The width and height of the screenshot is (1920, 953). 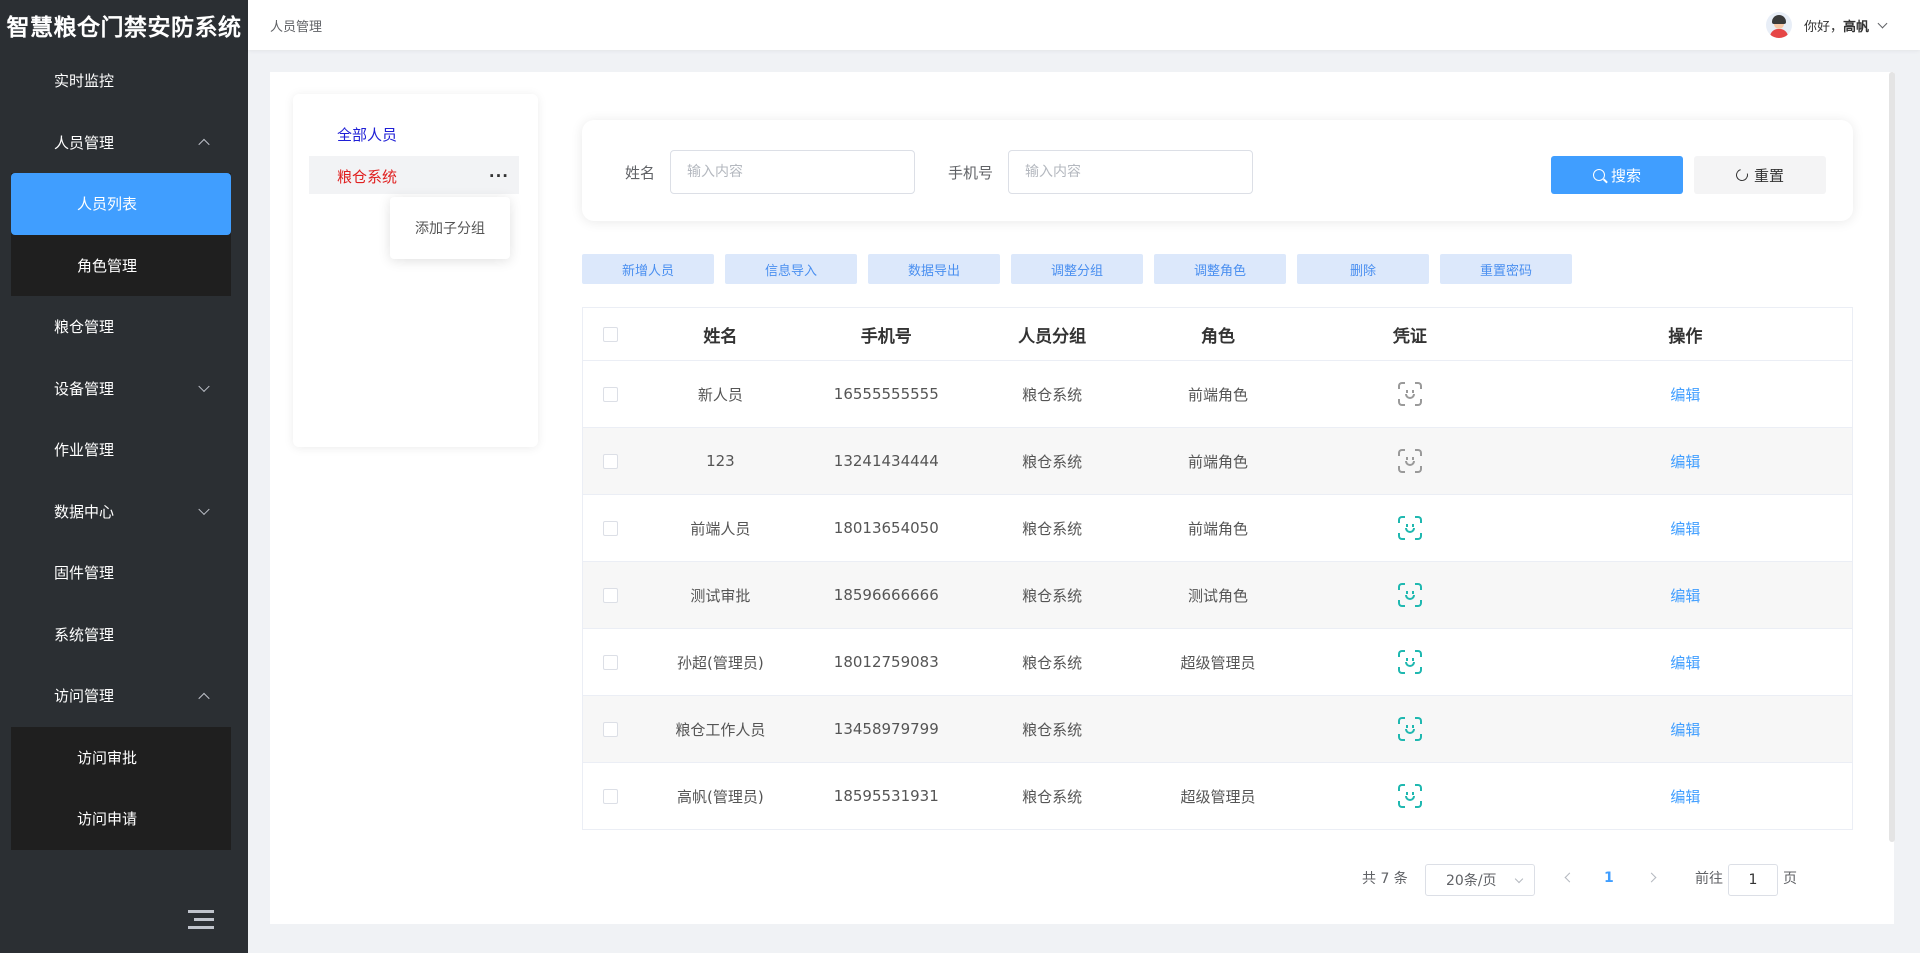 I want to click on sidebar-item-role-management: 角色管理, so click(x=121, y=266).